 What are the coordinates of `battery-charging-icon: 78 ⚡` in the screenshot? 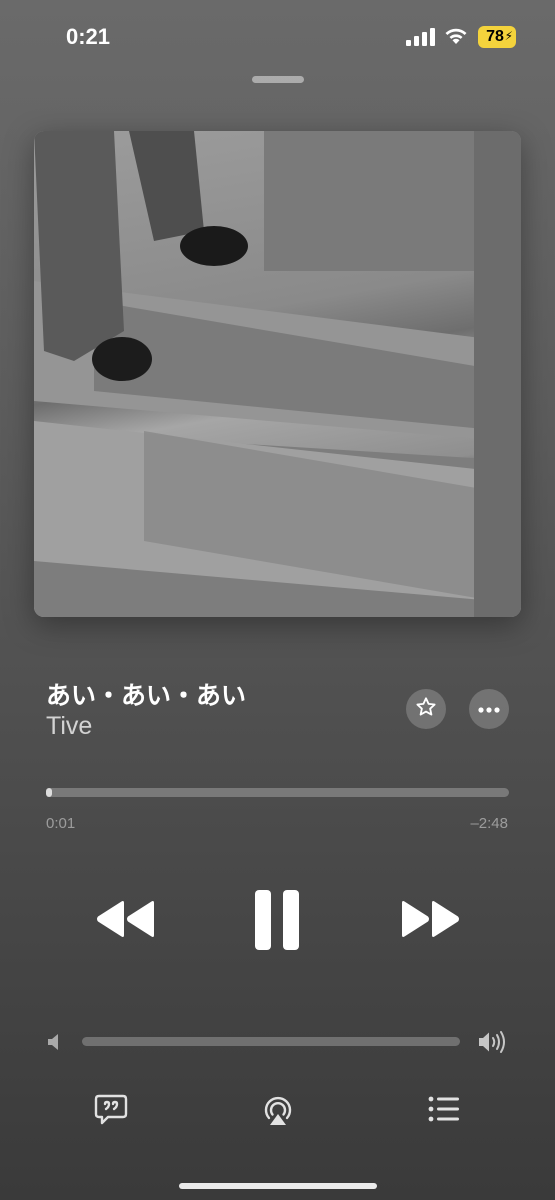 It's located at (497, 37).